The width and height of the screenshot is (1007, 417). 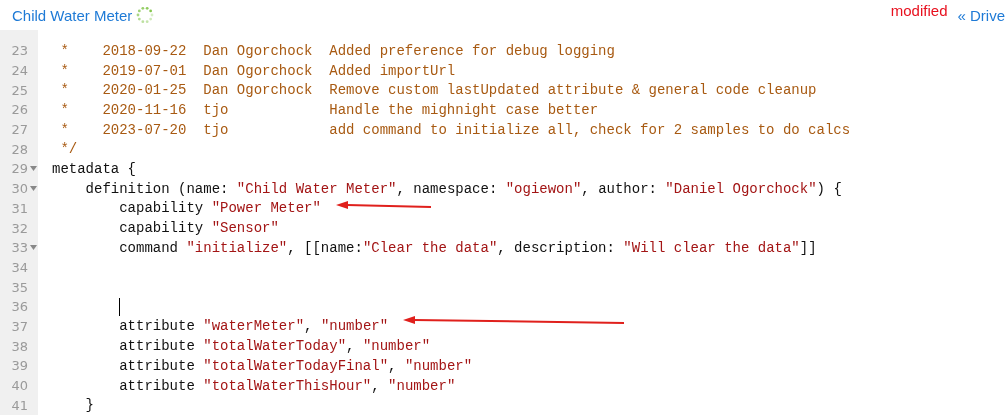 I want to click on line-number: 28, so click(x=19, y=149).